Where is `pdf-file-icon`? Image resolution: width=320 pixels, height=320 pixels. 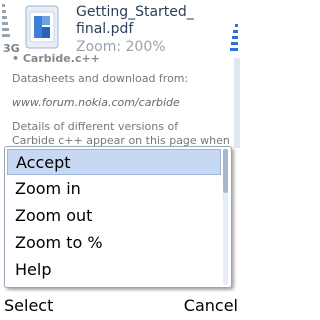
pdf-file-icon is located at coordinates (42, 27).